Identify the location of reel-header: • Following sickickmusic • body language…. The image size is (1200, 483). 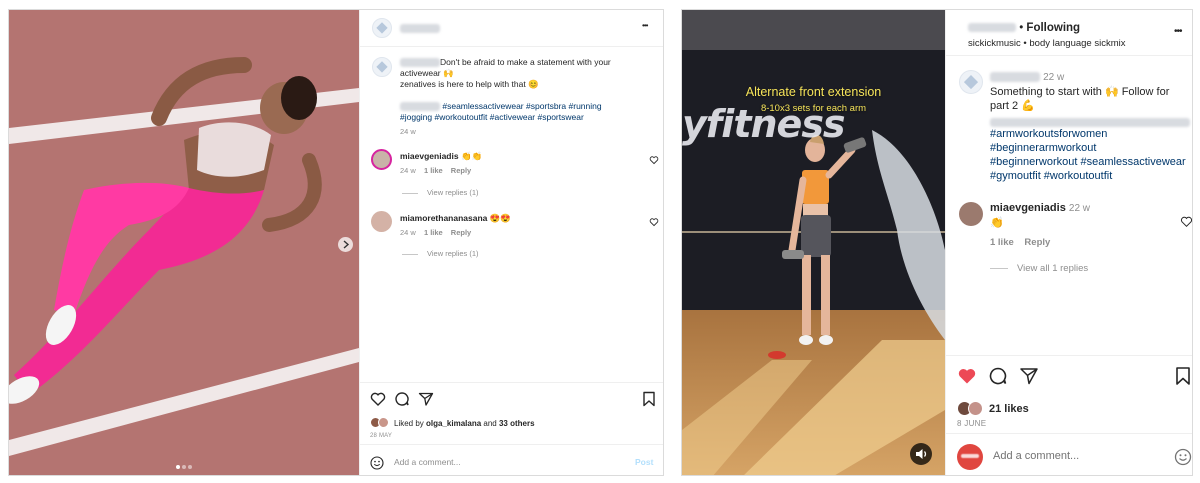
(1069, 33).